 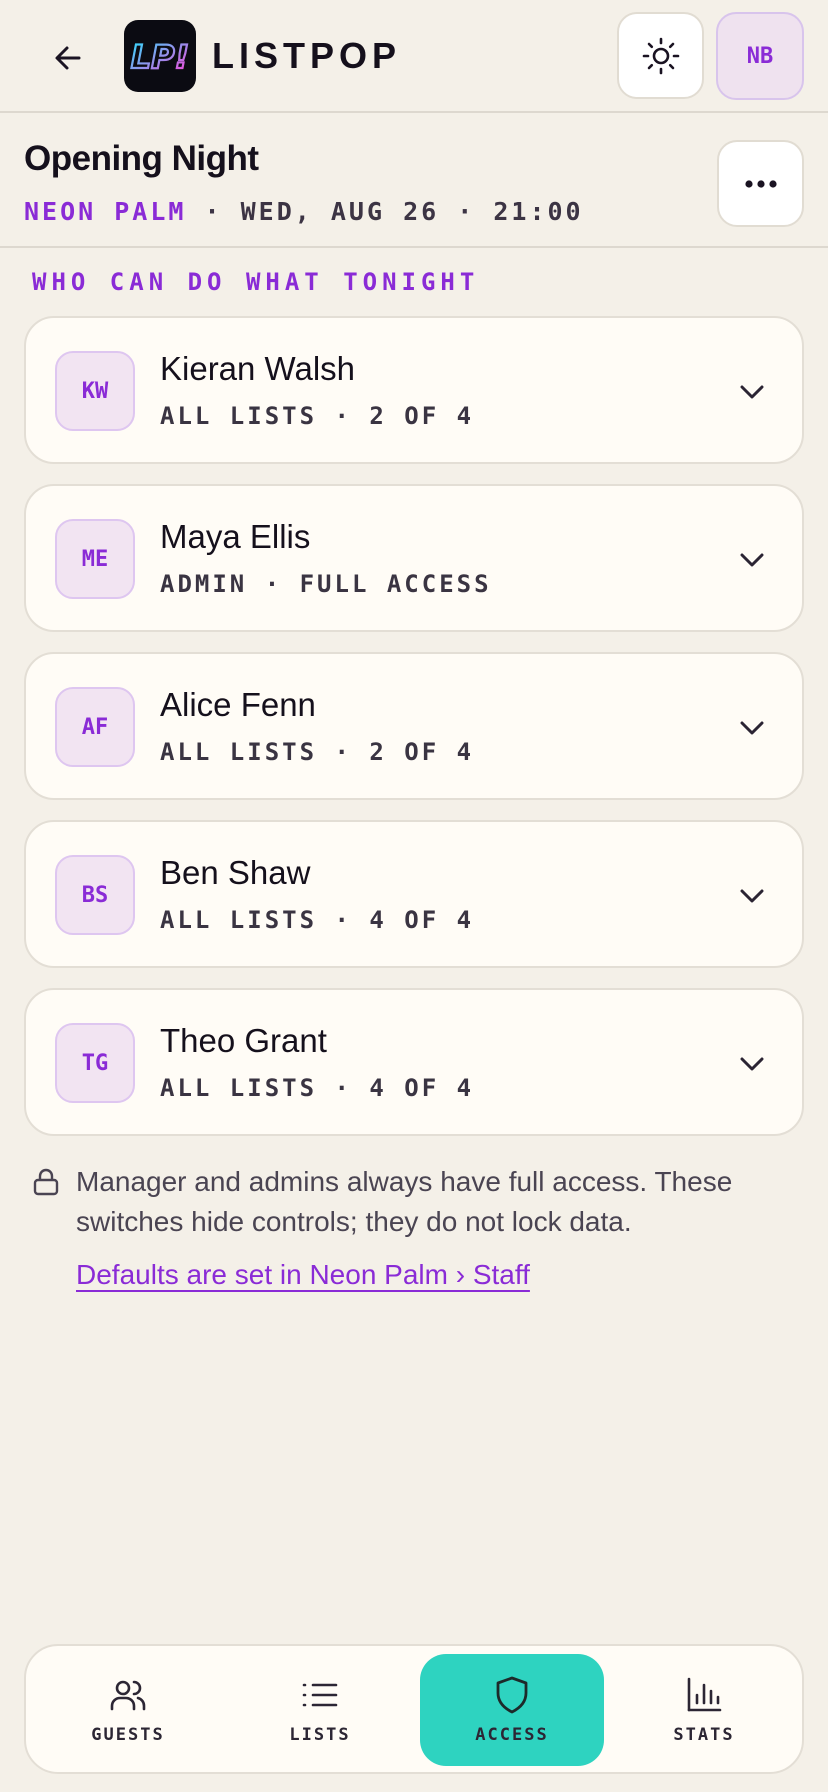 What do you see at coordinates (238, 704) in the screenshot?
I see `staff-name: Alice Fenn` at bounding box center [238, 704].